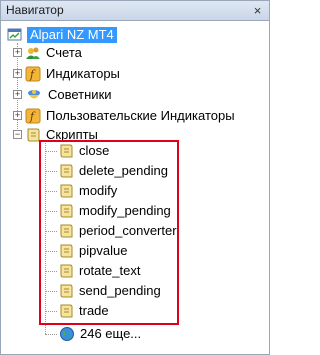 Image resolution: width=320 pixels, height=355 pixels. I want to click on tree-line, so click(51, 334).